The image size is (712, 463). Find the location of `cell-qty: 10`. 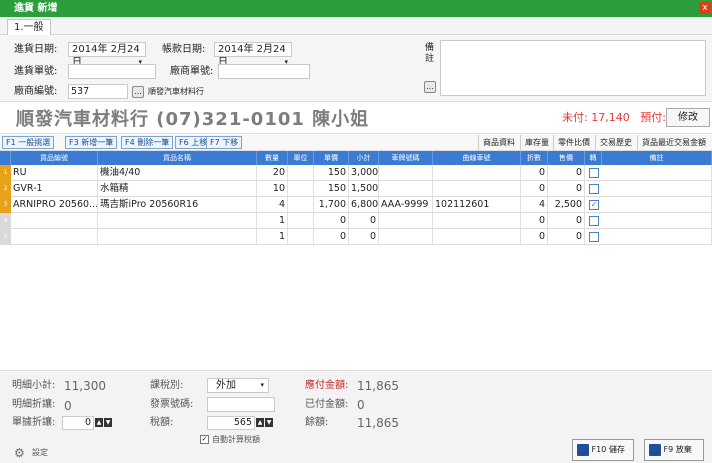

cell-qty: 10 is located at coordinates (272, 189).